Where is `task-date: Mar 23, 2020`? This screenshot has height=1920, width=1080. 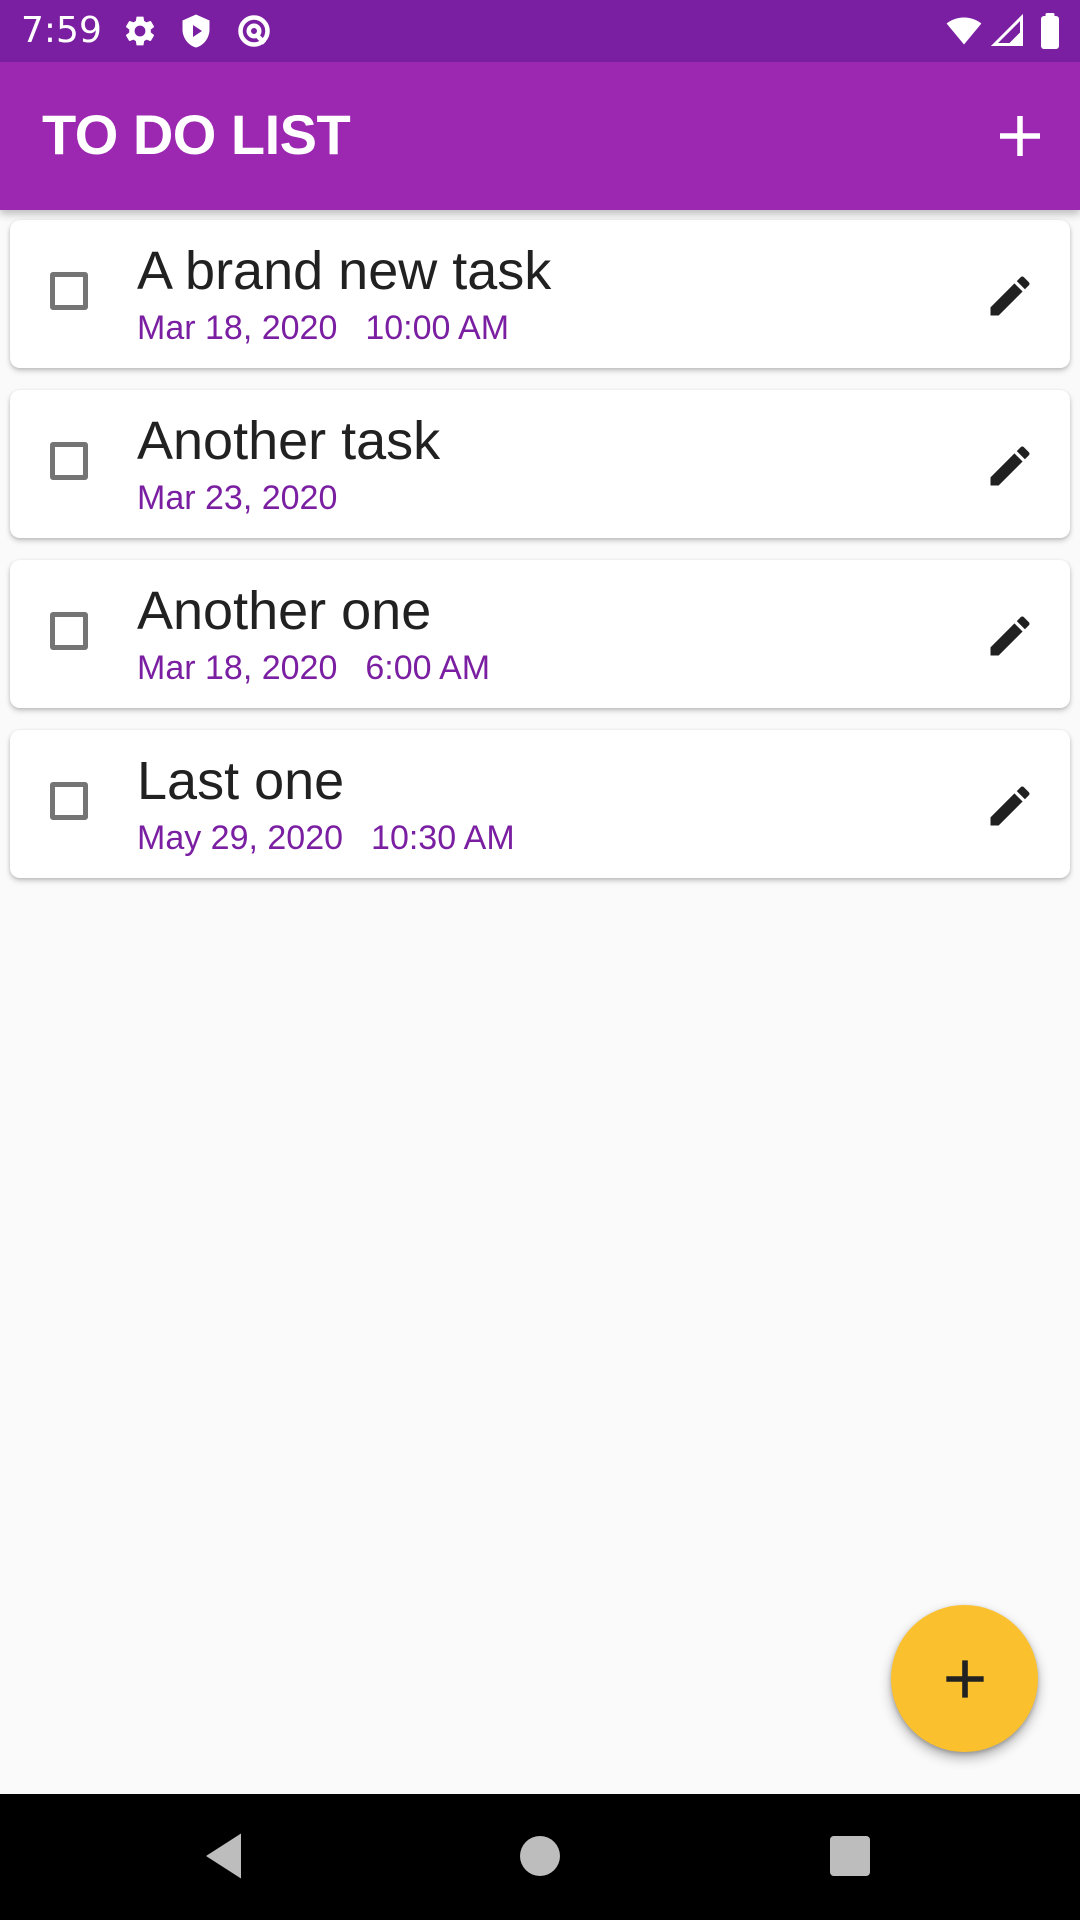
task-date: Mar 23, 2020 is located at coordinates (237, 498).